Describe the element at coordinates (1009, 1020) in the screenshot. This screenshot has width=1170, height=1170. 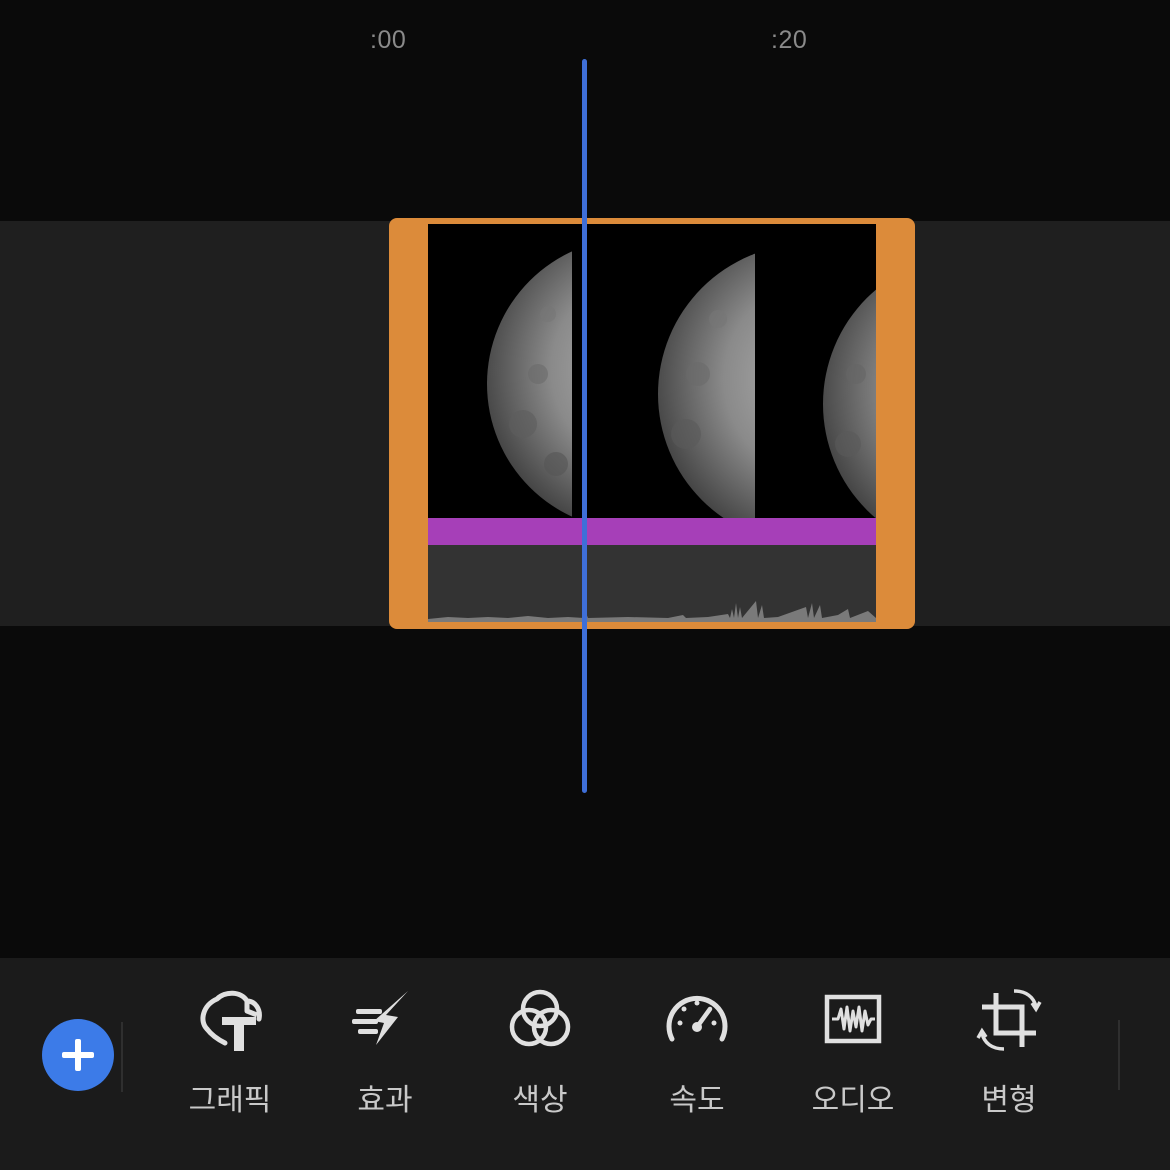
I see `transform-crop-icon` at that location.